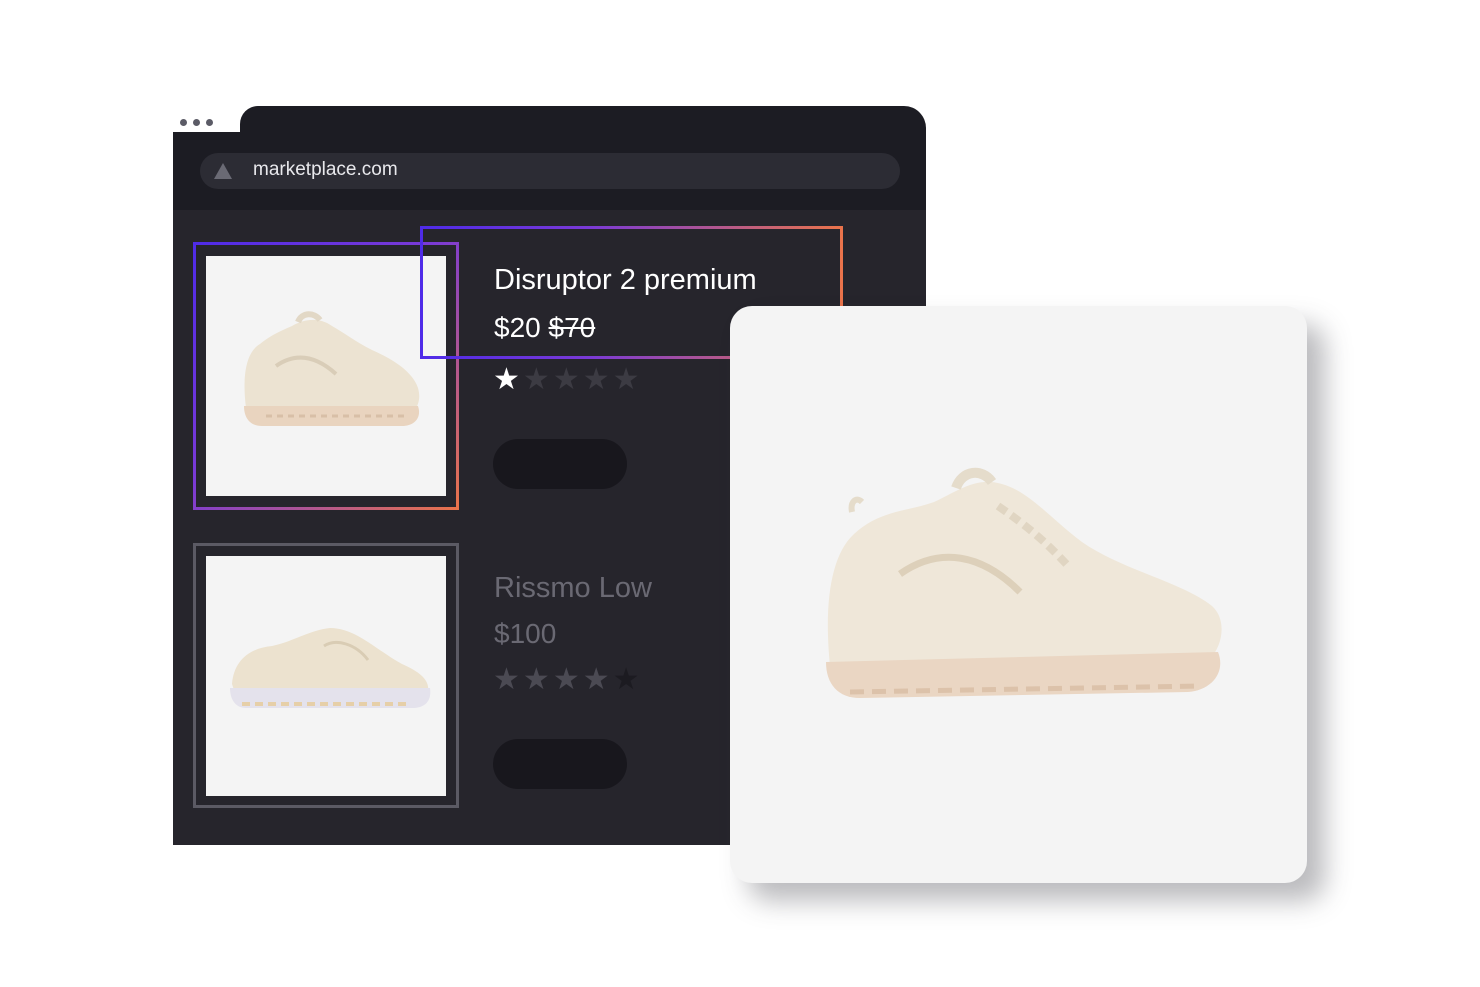 The height and width of the screenshot is (987, 1480). What do you see at coordinates (625, 280) in the screenshot?
I see `product-1-title: Disruptor 2 premium` at bounding box center [625, 280].